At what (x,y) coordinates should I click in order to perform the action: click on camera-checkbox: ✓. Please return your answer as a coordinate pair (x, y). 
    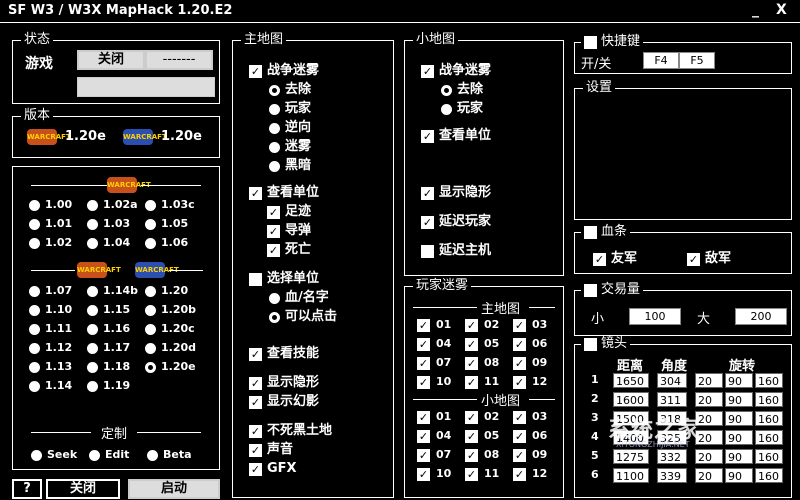
    Looking at the image, I should click on (590, 344).